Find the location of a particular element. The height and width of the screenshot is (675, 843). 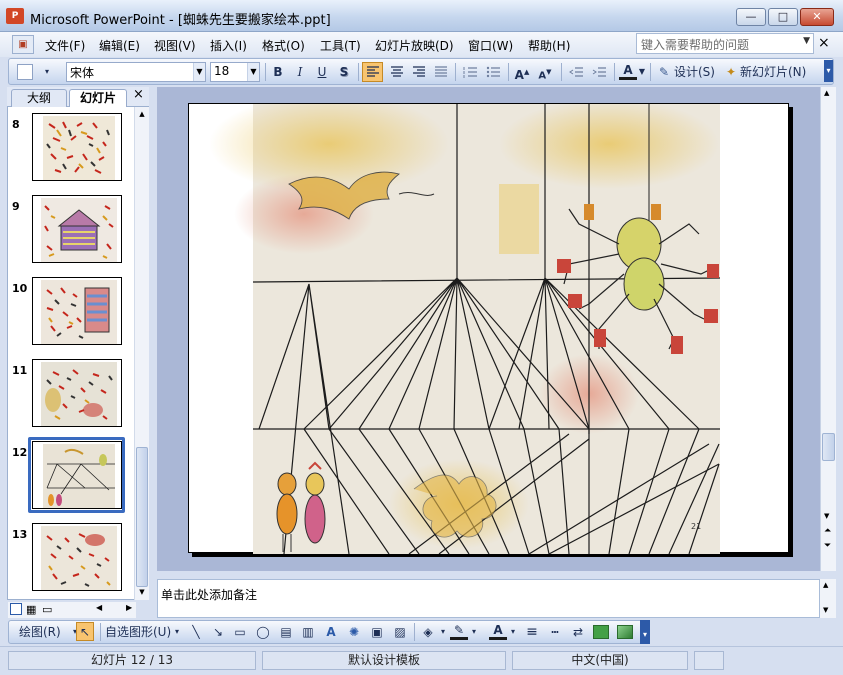

document-icon: ▣ is located at coordinates (23, 44).